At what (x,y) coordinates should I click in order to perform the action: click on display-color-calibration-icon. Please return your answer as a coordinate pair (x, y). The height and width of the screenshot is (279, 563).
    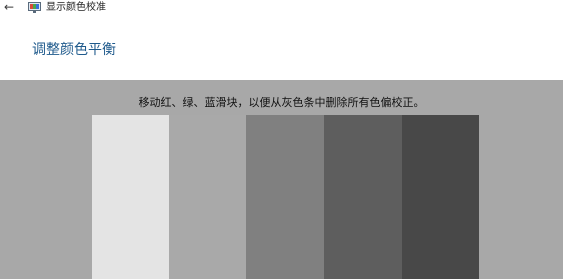
    Looking at the image, I should click on (34, 7).